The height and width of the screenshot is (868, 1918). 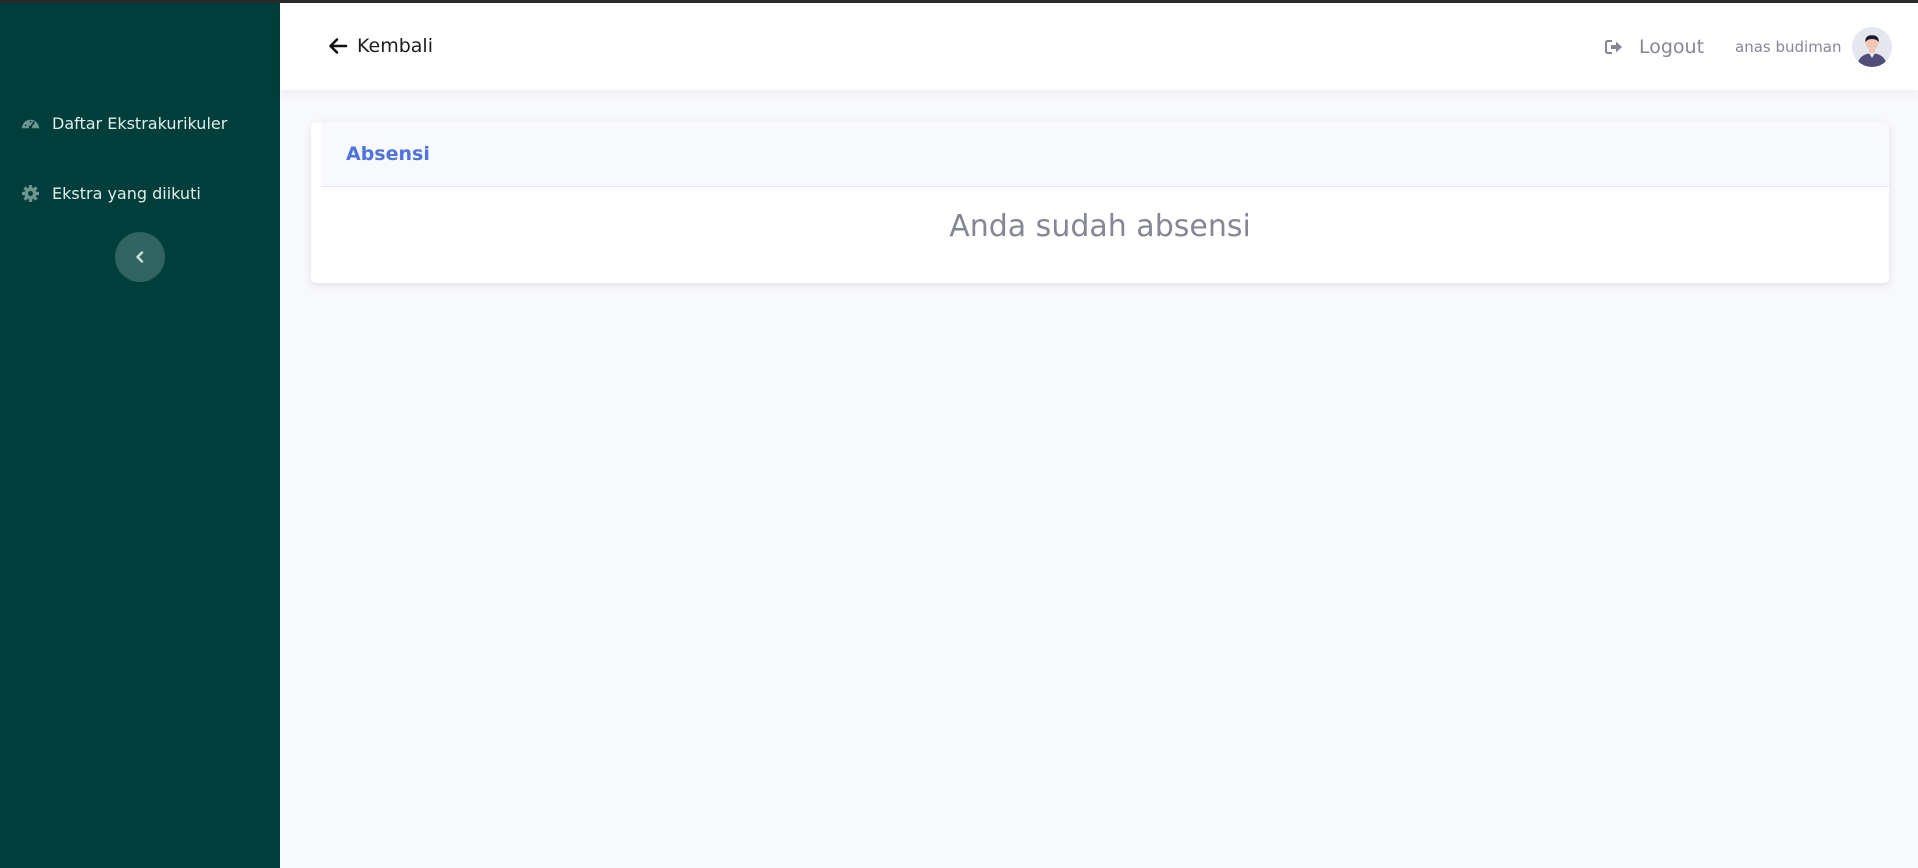 I want to click on topbar: Kembali Logout anas budiman, so click(x=1099, y=46).